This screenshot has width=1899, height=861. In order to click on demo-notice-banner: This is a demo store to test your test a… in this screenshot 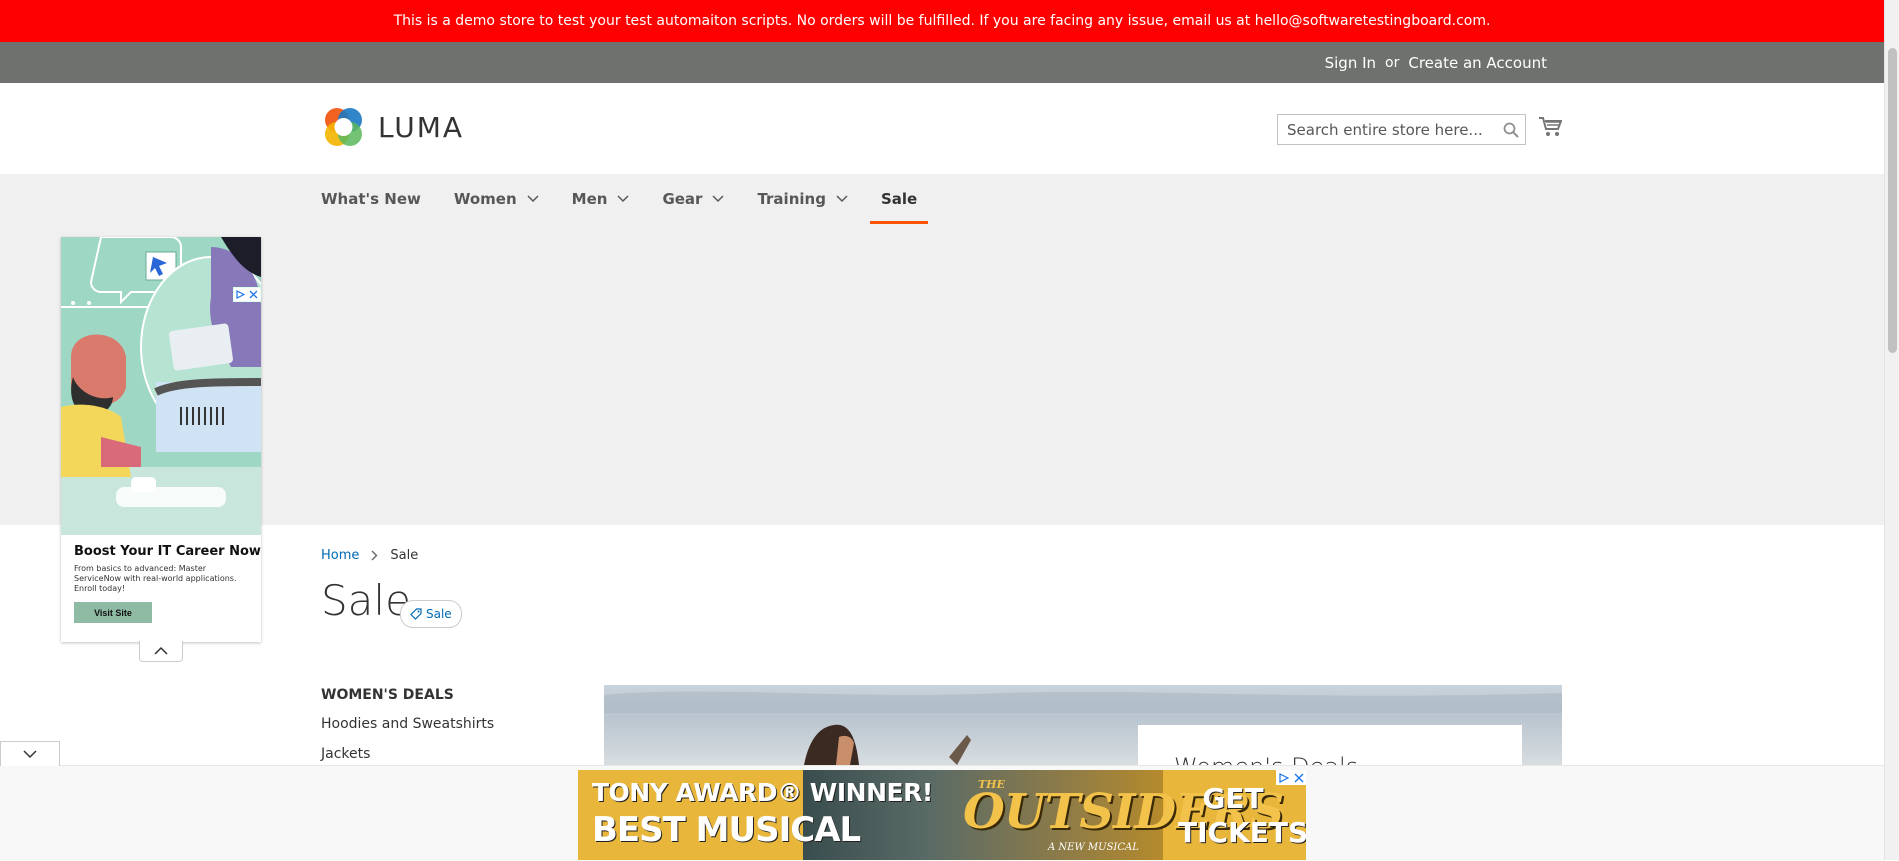, I will do `click(942, 21)`.